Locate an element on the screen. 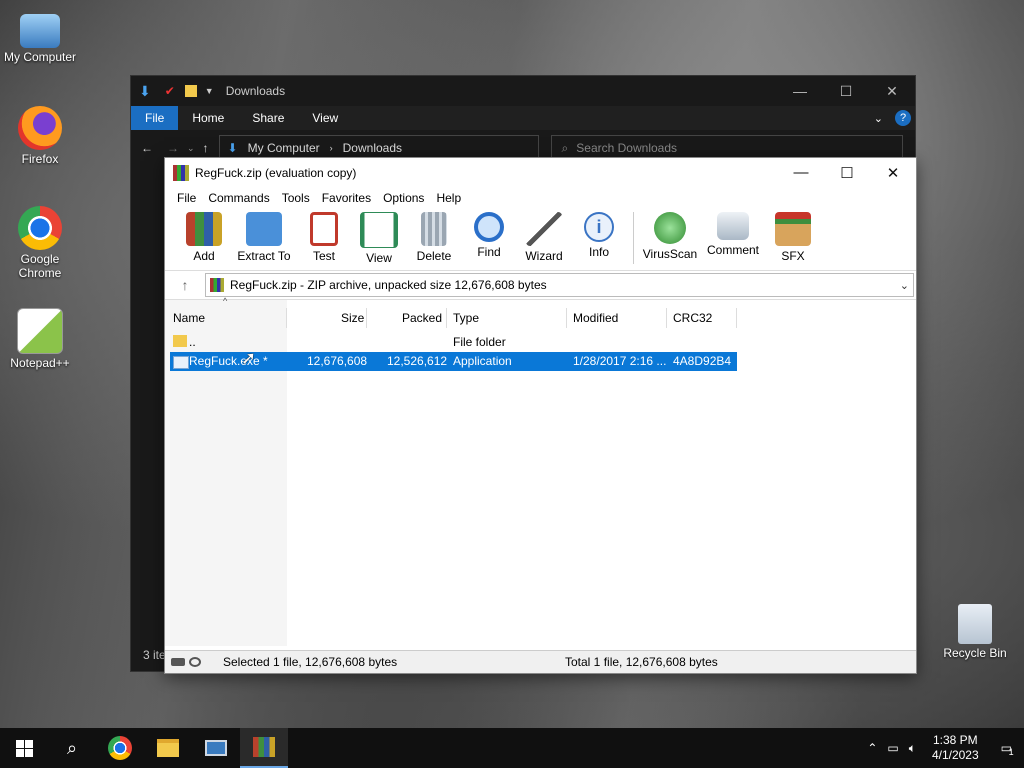 This screenshot has width=1024, height=768. explorer-ribbon: File Home Share View ⌄ ? is located at coordinates (523, 118).